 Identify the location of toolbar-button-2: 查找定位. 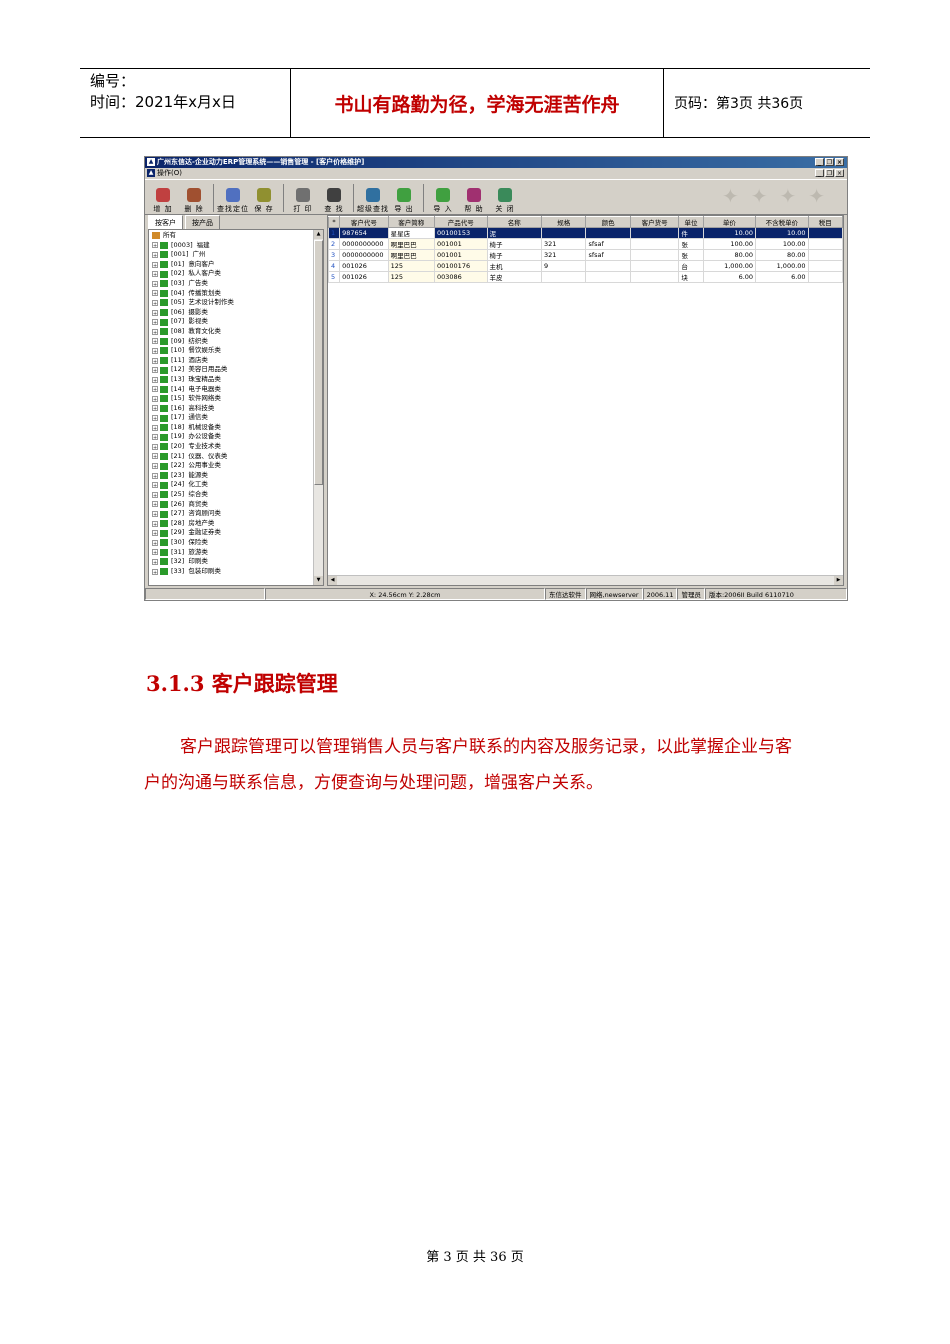
(232, 198).